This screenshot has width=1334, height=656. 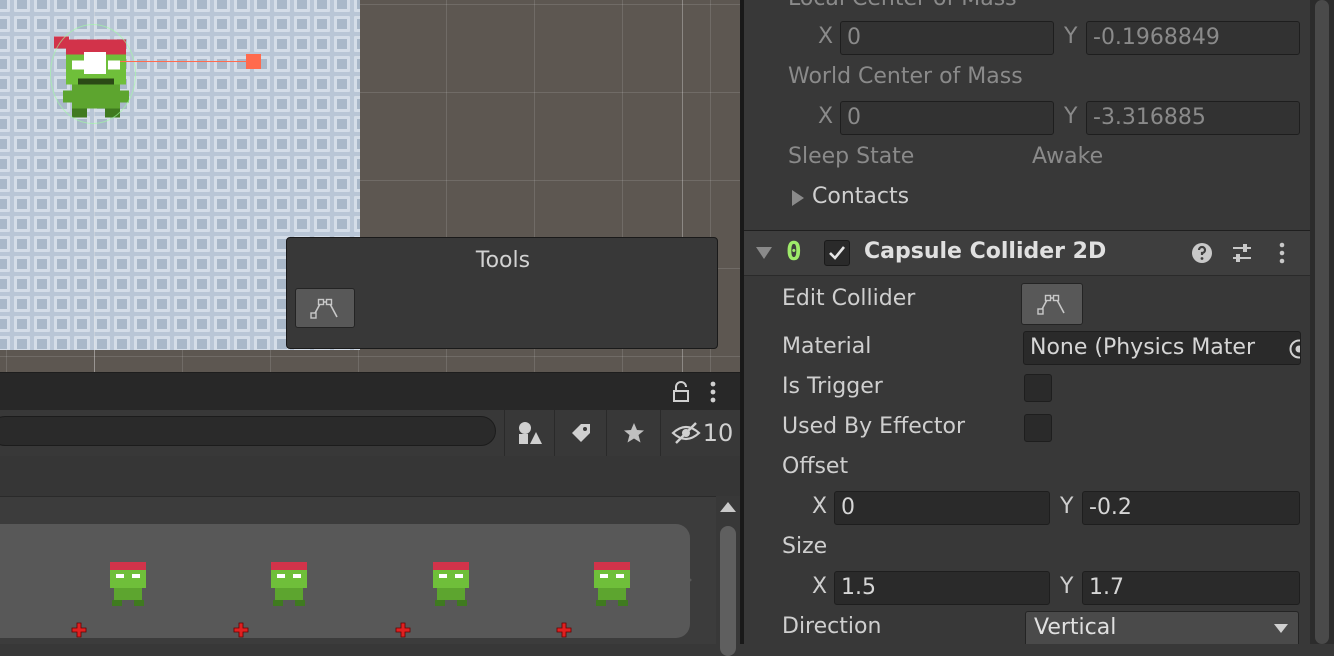 What do you see at coordinates (248, 431) in the screenshot?
I see `search-input` at bounding box center [248, 431].